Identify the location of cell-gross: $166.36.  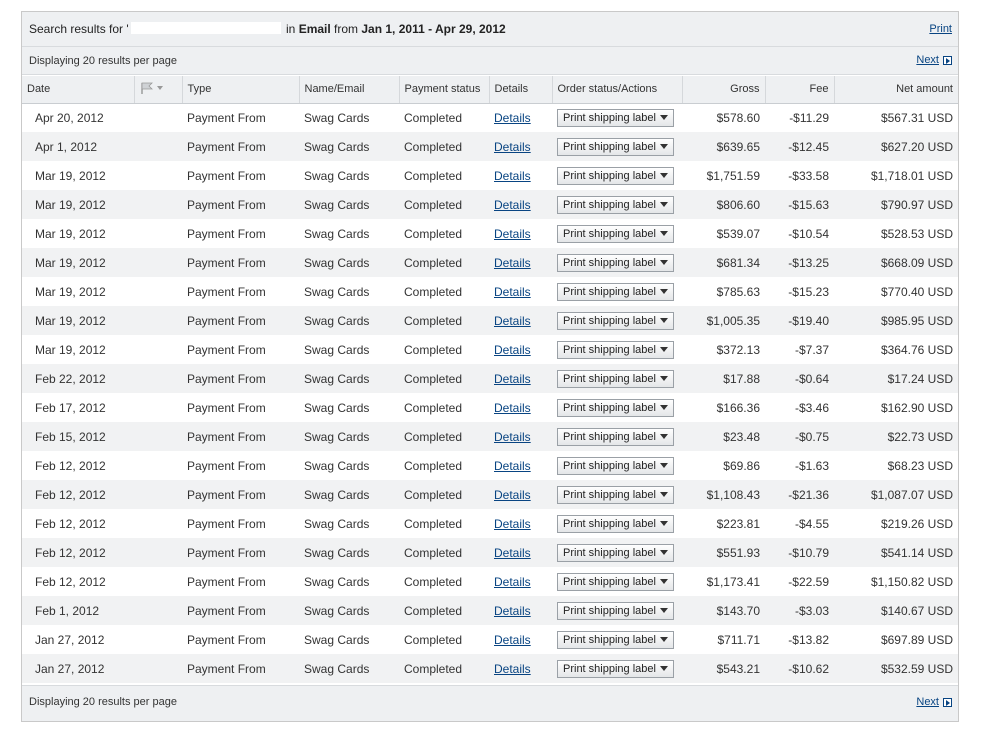
(738, 407).